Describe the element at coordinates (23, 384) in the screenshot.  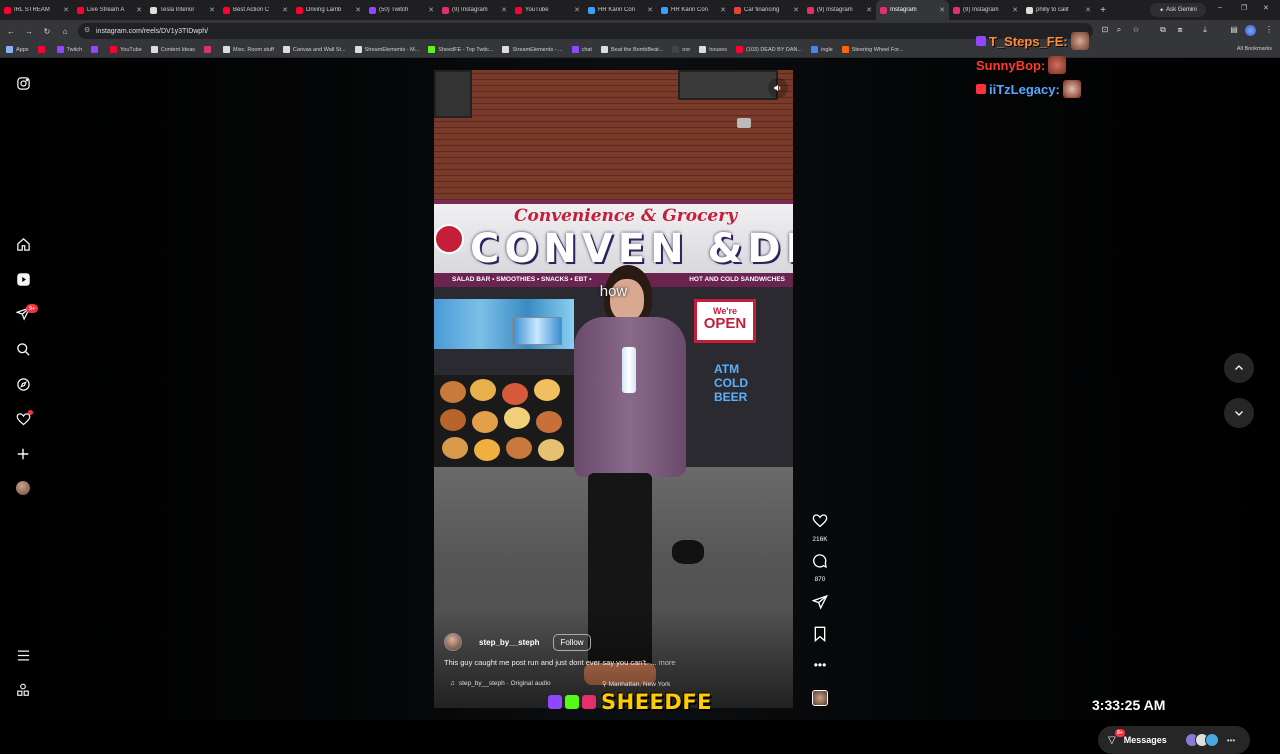
I see `explore-icon` at that location.